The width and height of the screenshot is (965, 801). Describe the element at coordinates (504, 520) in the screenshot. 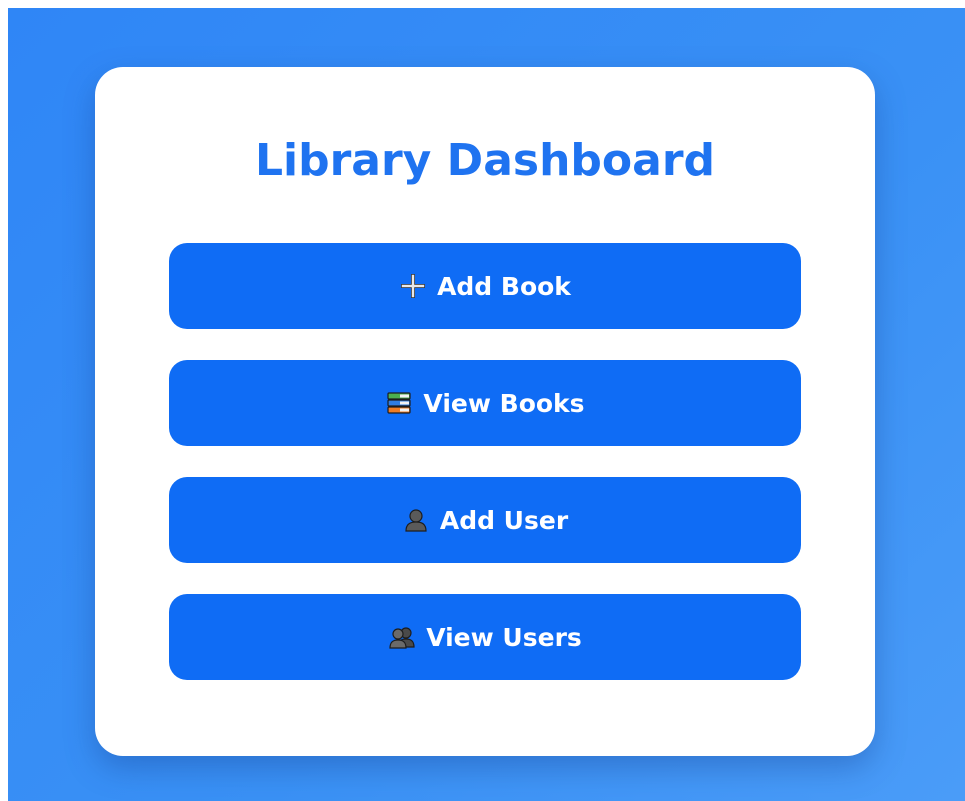

I see `add-user-label: Add User` at that location.